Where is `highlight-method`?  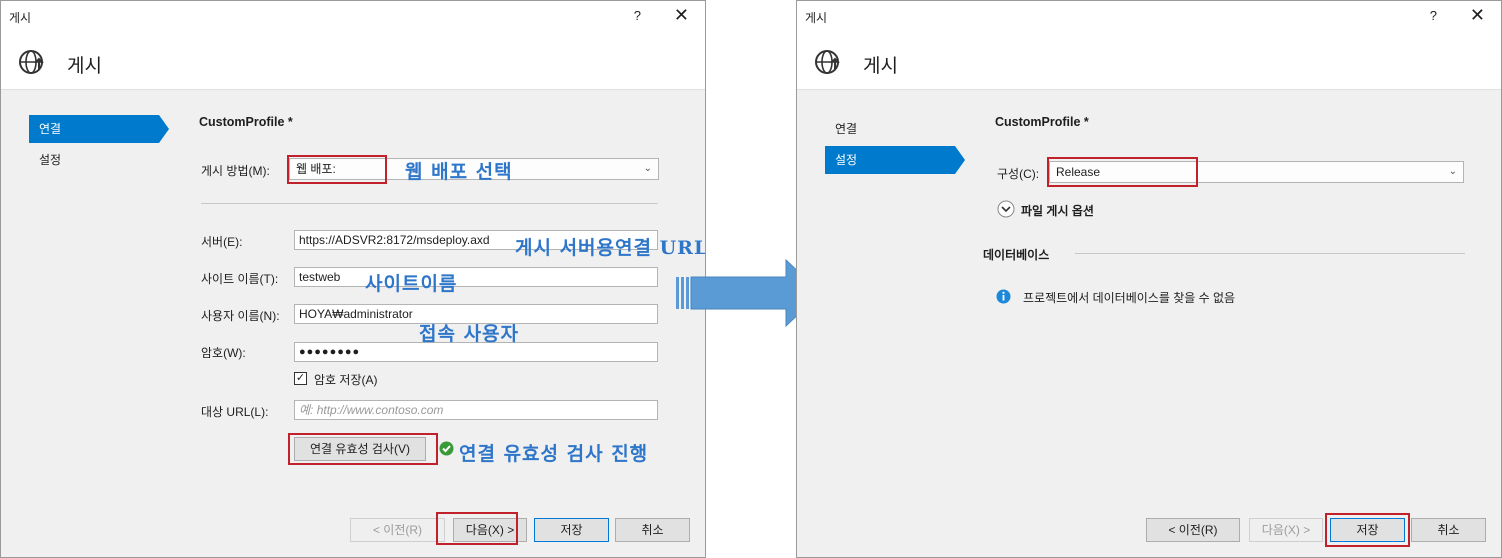 highlight-method is located at coordinates (337, 169).